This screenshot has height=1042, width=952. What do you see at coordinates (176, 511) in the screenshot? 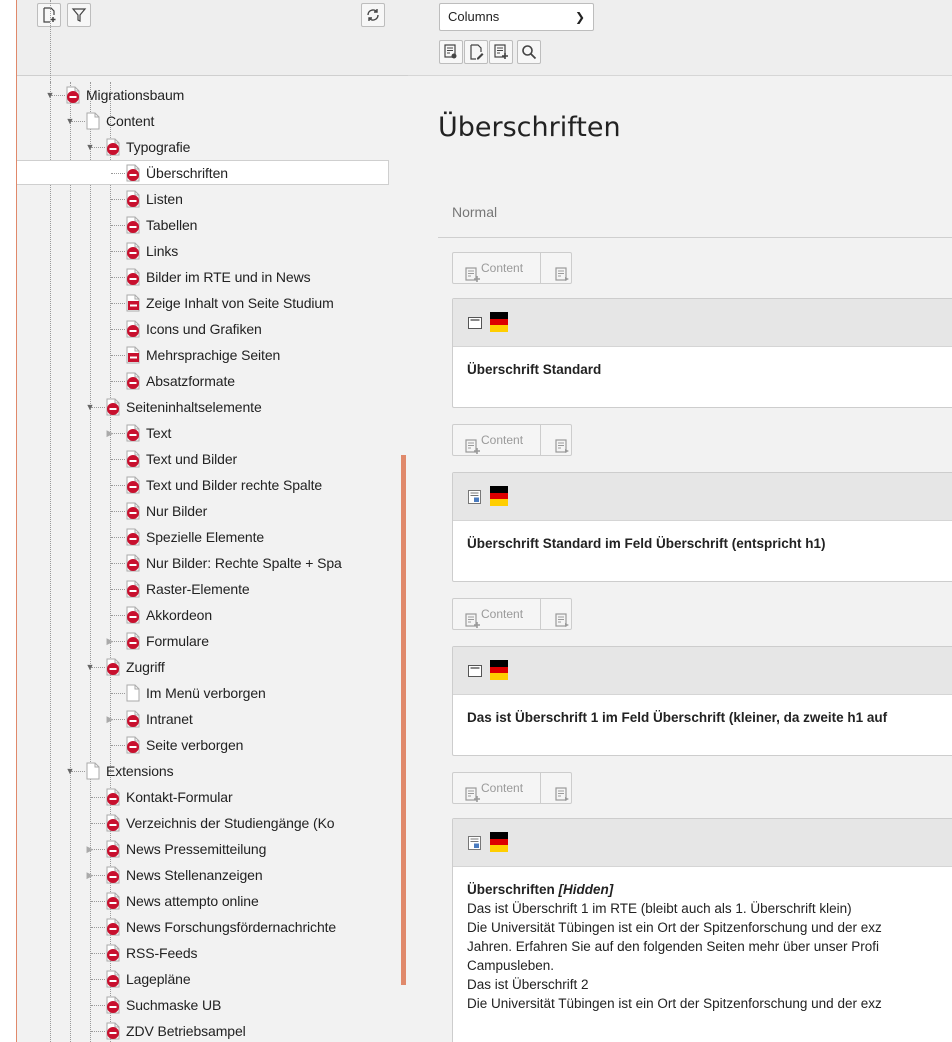
I see `tree-node-label: Nur Bilder` at bounding box center [176, 511].